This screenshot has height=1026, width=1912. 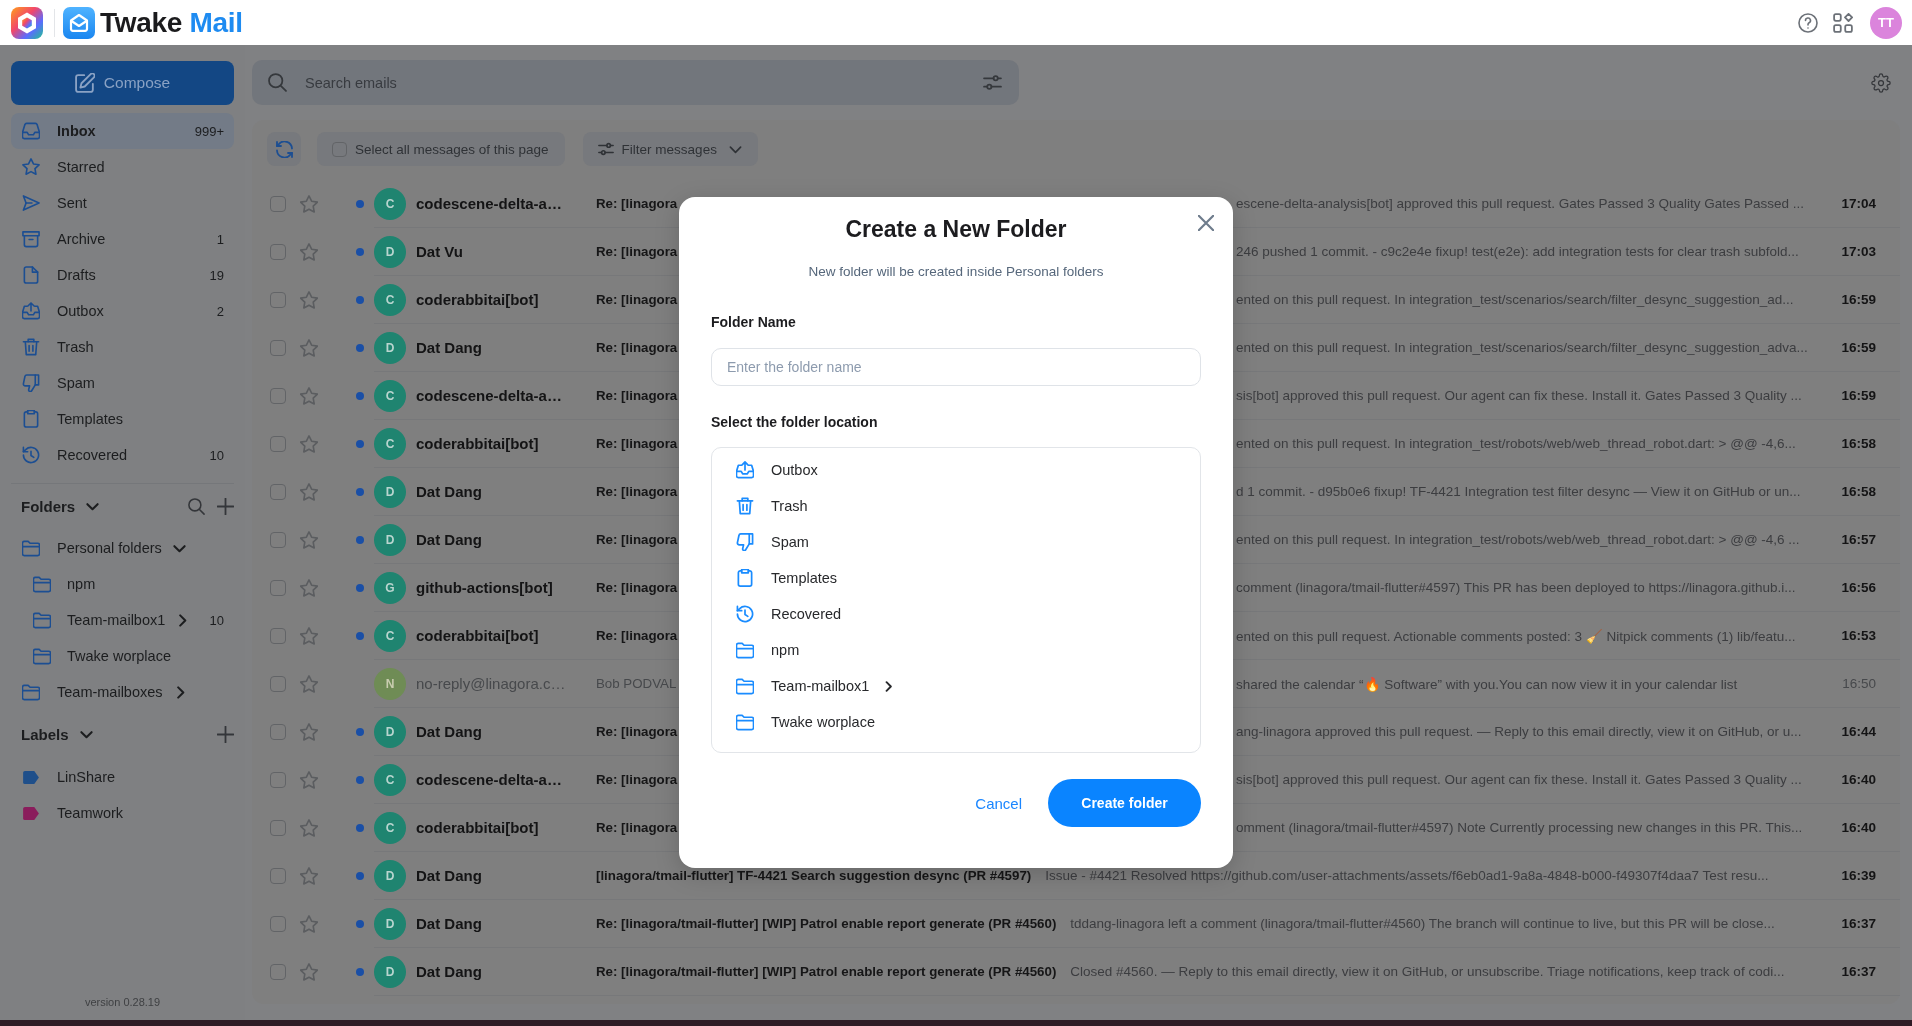 What do you see at coordinates (449, 971) in the screenshot?
I see `sender-name: Dat Dang` at bounding box center [449, 971].